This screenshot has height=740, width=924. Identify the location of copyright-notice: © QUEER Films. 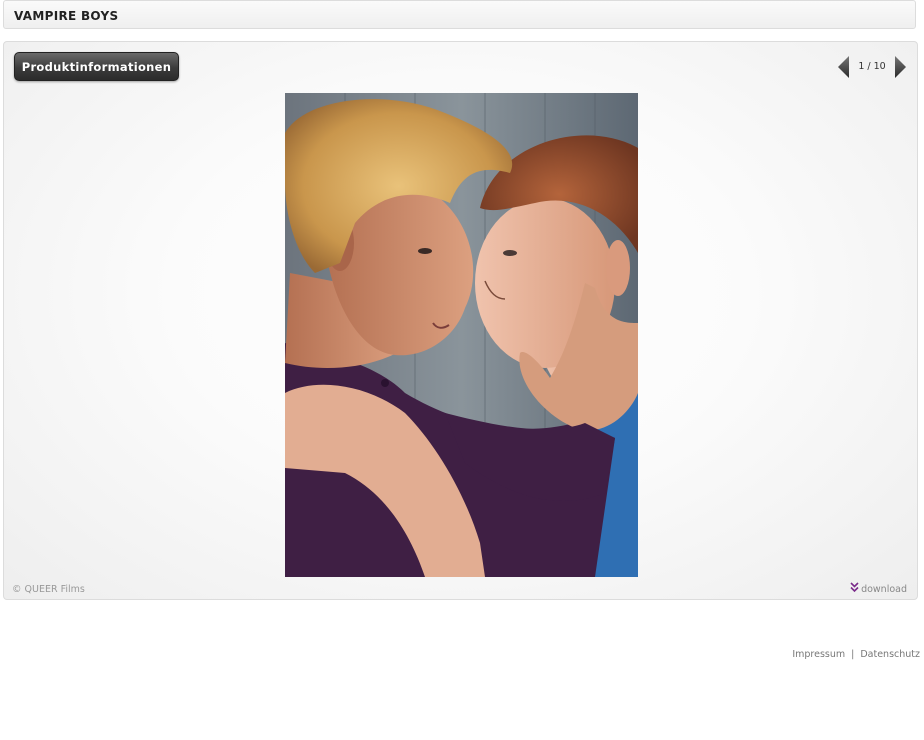
(48, 589).